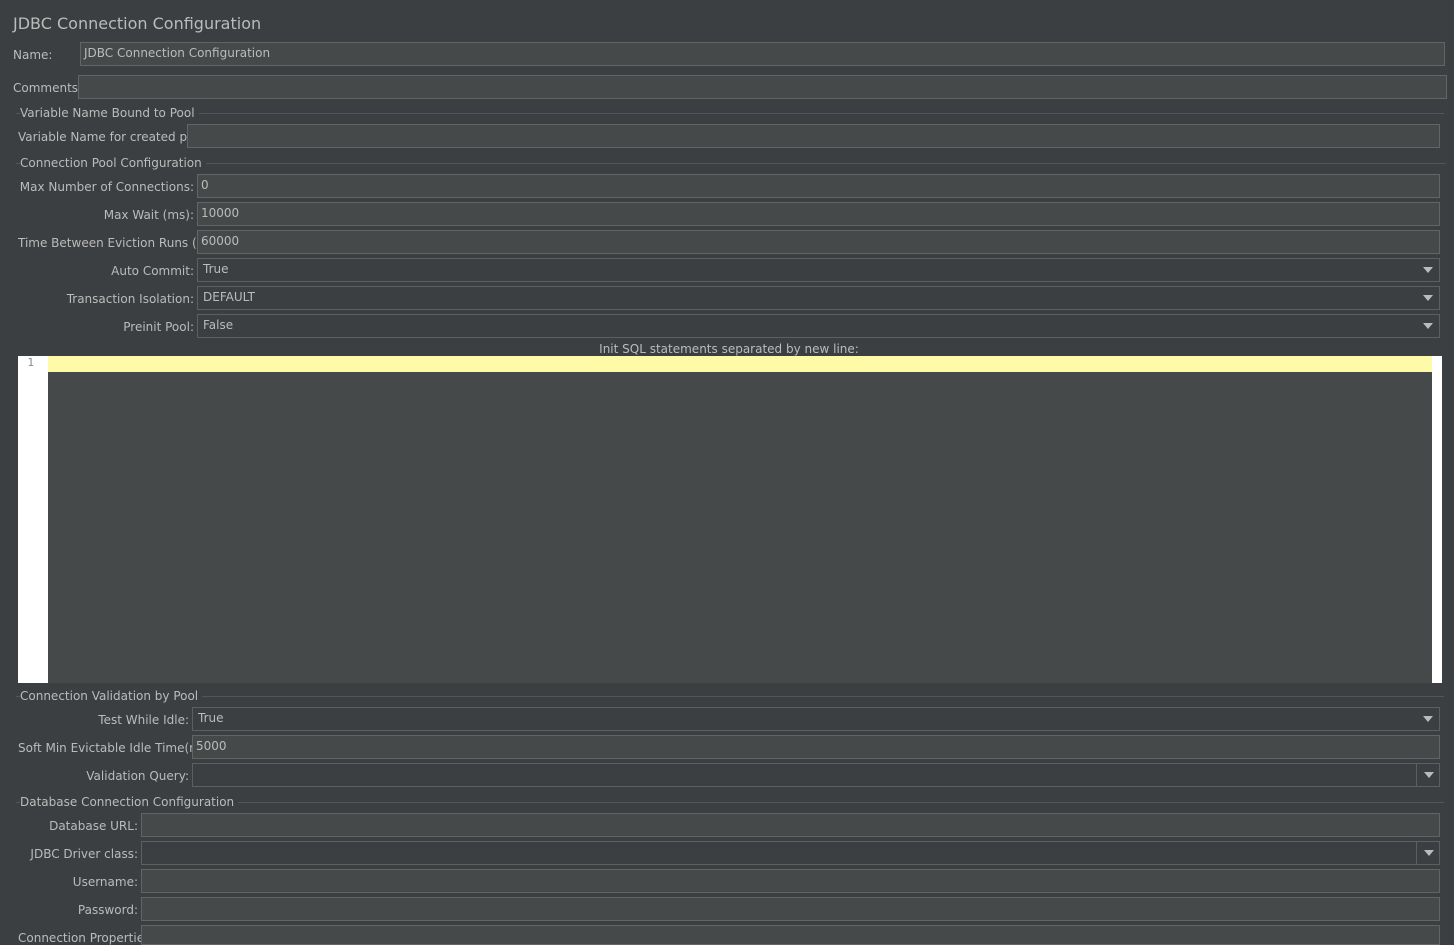 The height and width of the screenshot is (945, 1454). What do you see at coordinates (818, 242) in the screenshot?
I see `eviction-runs-input: 60000` at bounding box center [818, 242].